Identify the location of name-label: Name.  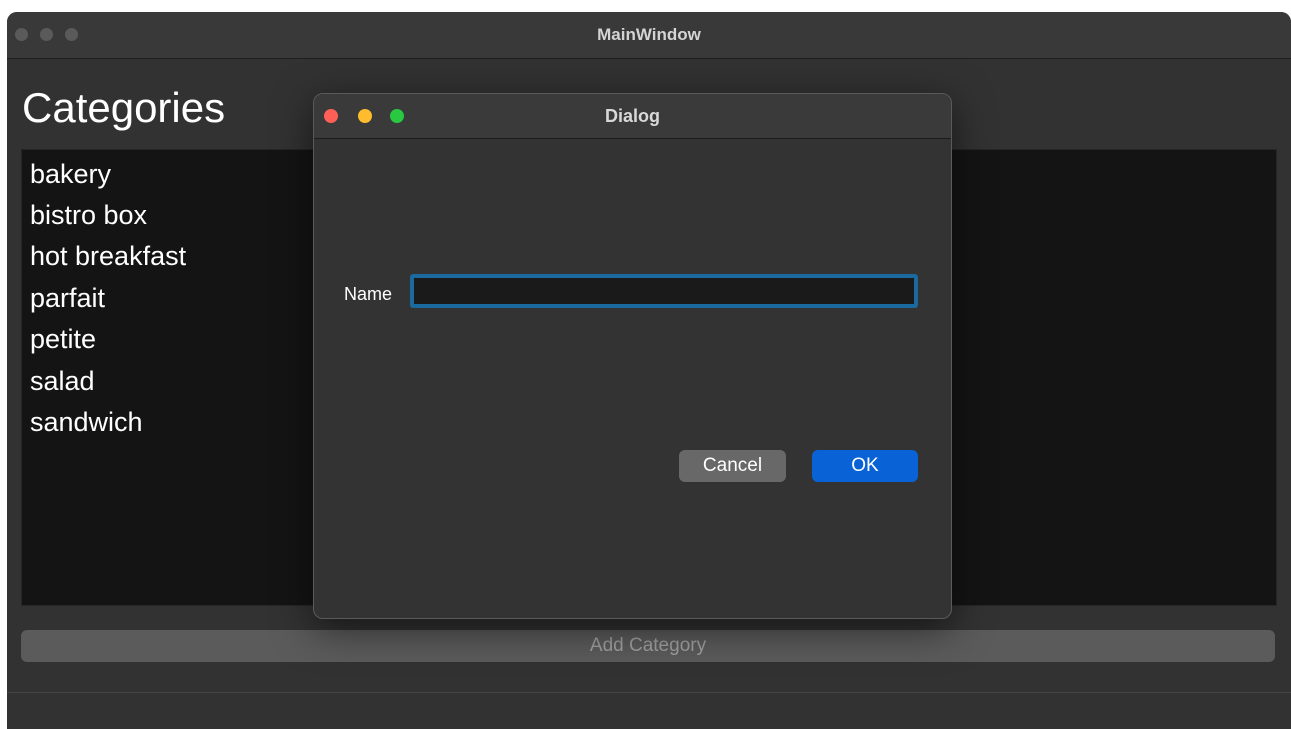
(368, 294).